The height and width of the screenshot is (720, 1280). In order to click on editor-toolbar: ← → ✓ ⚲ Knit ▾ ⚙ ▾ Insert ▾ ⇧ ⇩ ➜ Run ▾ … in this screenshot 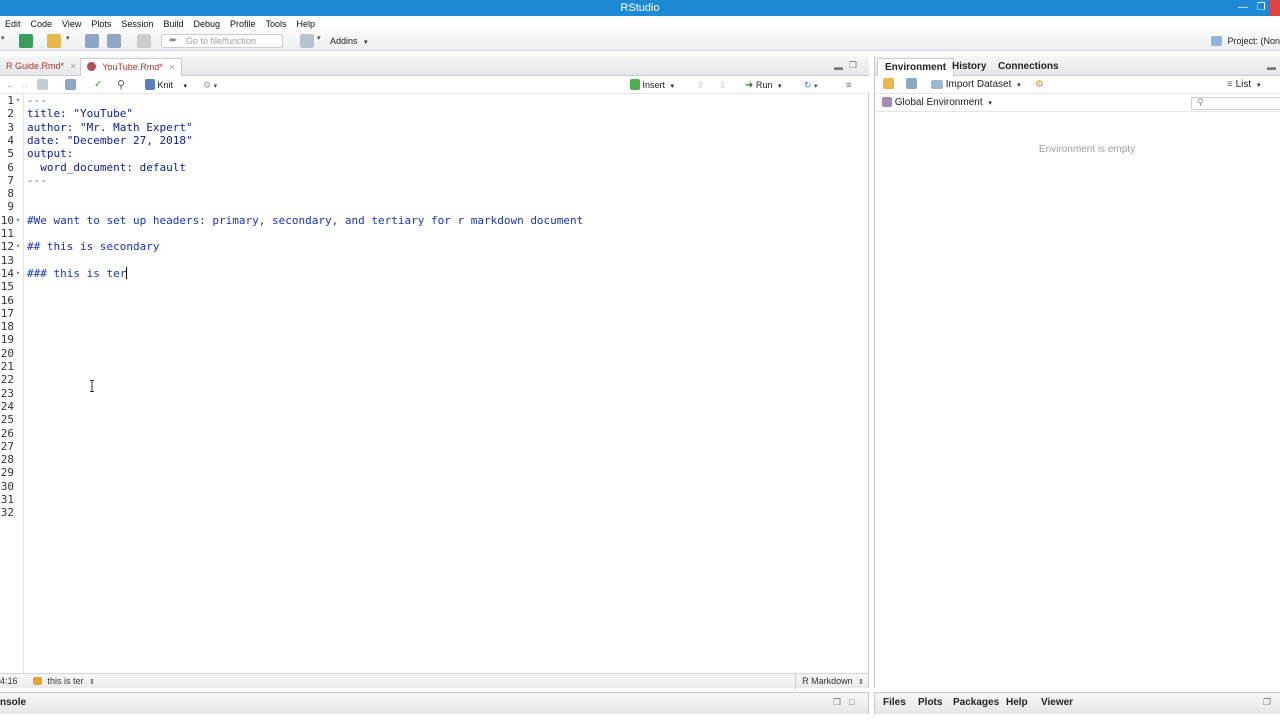, I will do `click(434, 85)`.